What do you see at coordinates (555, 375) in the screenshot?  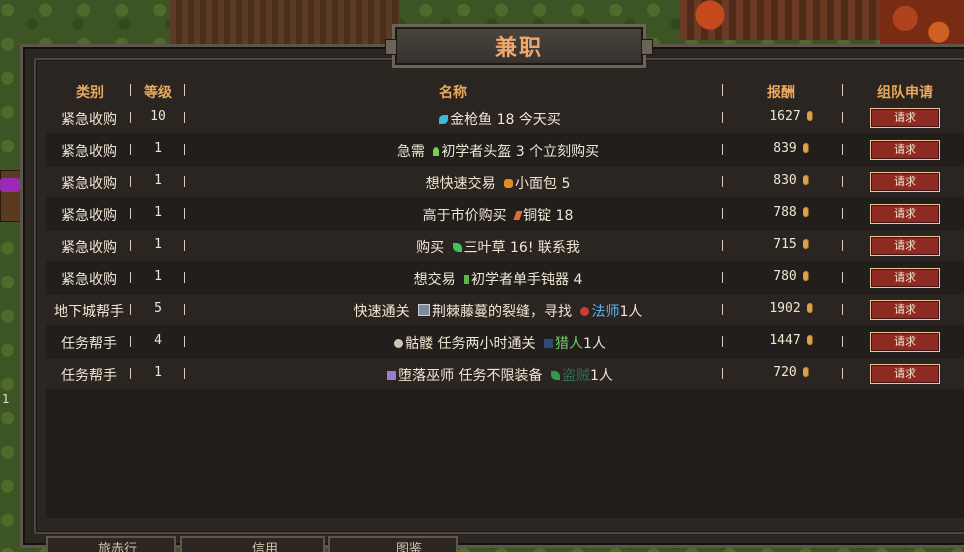 I see `thief-icon` at bounding box center [555, 375].